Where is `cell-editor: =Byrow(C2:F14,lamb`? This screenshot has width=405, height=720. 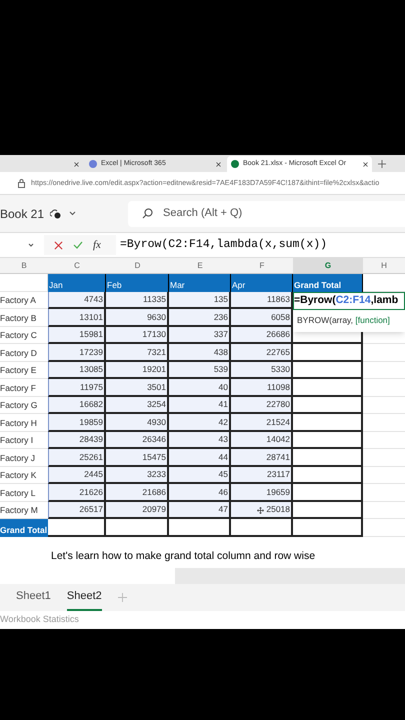
cell-editor: =Byrow(C2:F14,lamb is located at coordinates (349, 301).